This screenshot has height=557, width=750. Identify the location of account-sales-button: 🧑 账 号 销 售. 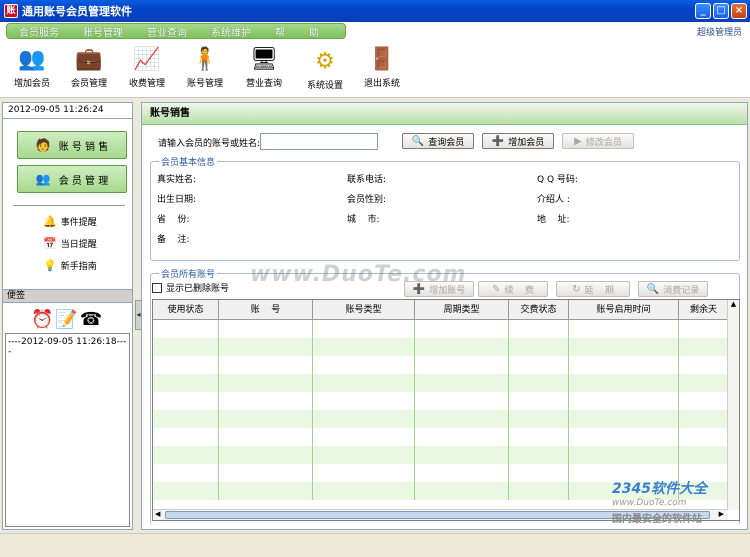
(72, 145).